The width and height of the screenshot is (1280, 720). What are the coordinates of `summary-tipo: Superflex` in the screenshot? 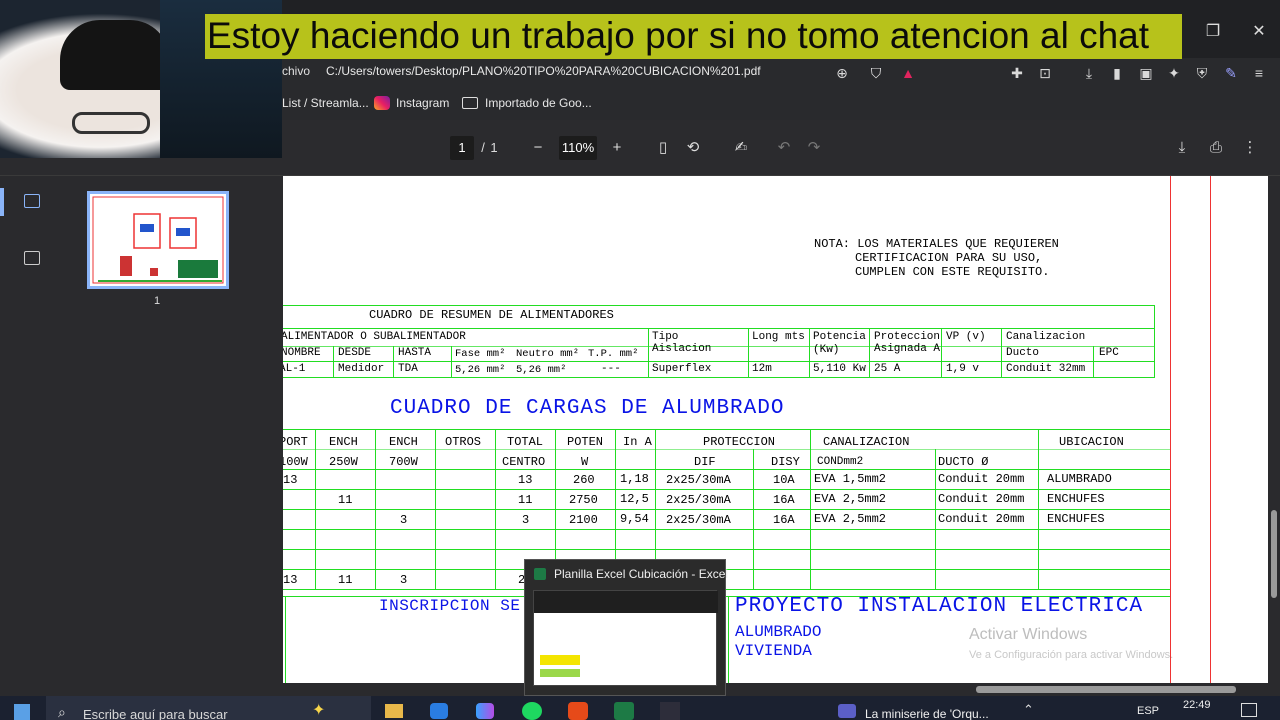 It's located at (682, 369).